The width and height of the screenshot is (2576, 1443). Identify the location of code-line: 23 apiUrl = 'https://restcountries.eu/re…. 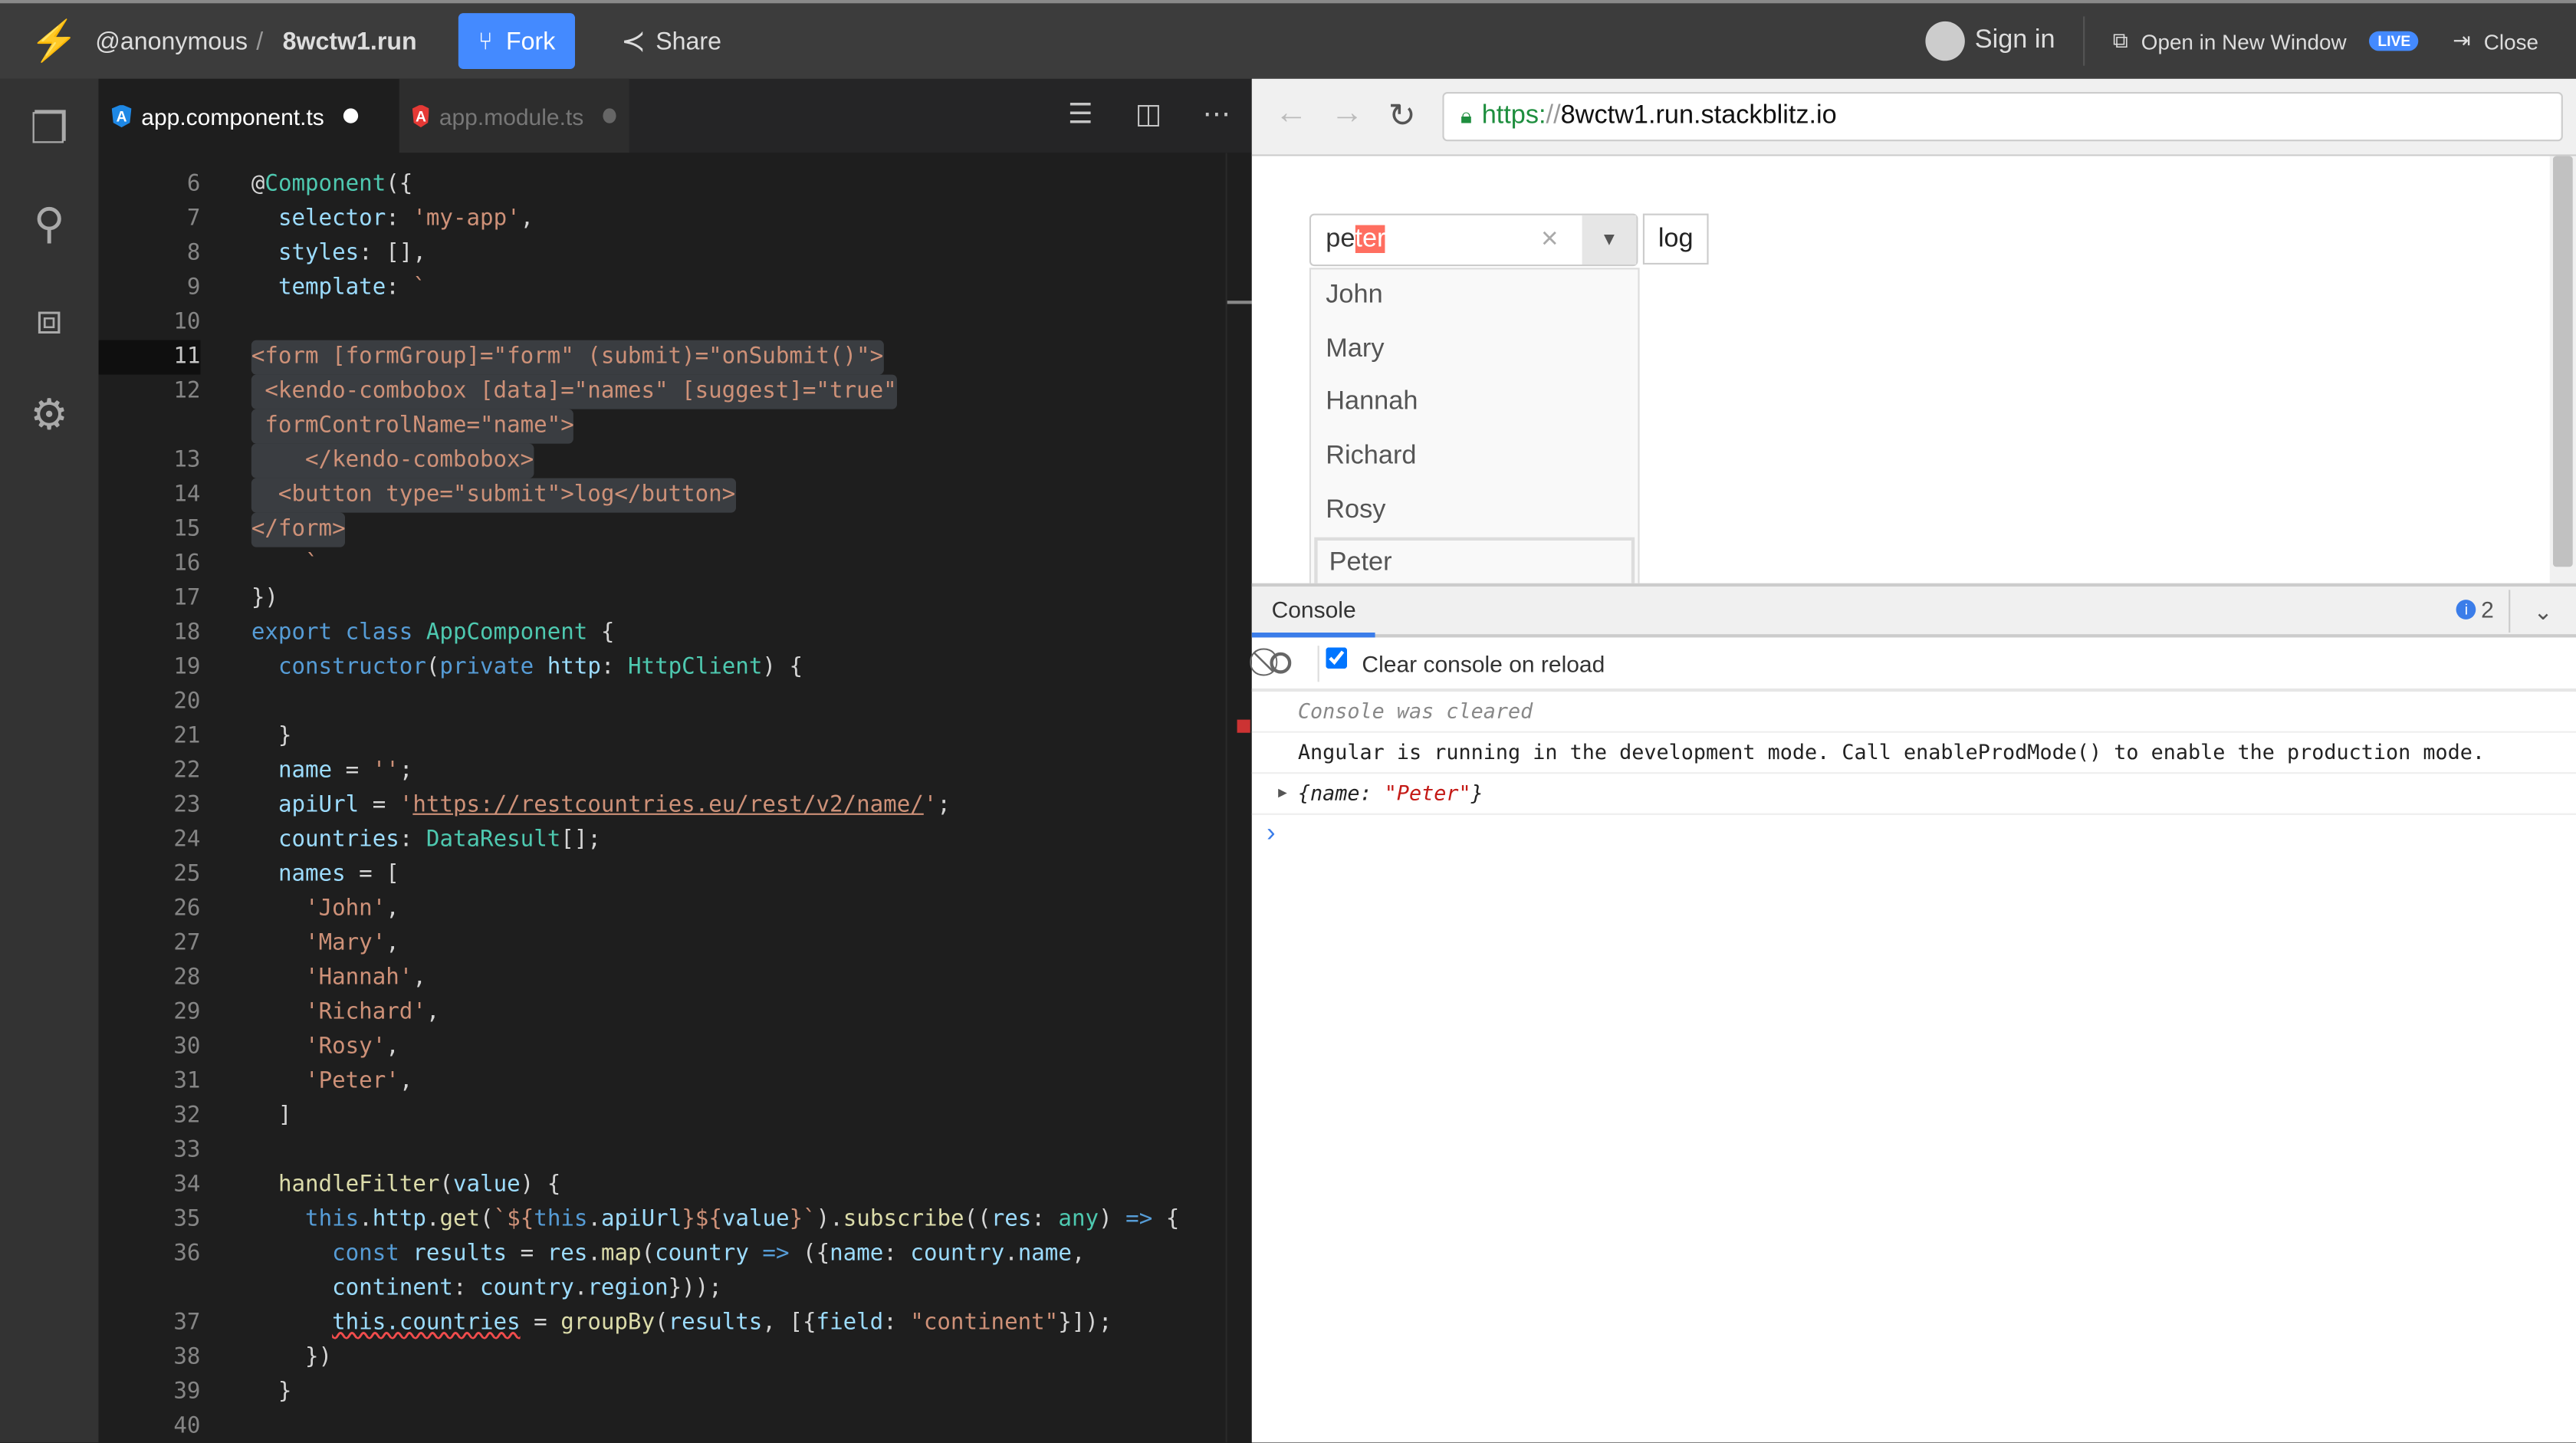
(663, 806).